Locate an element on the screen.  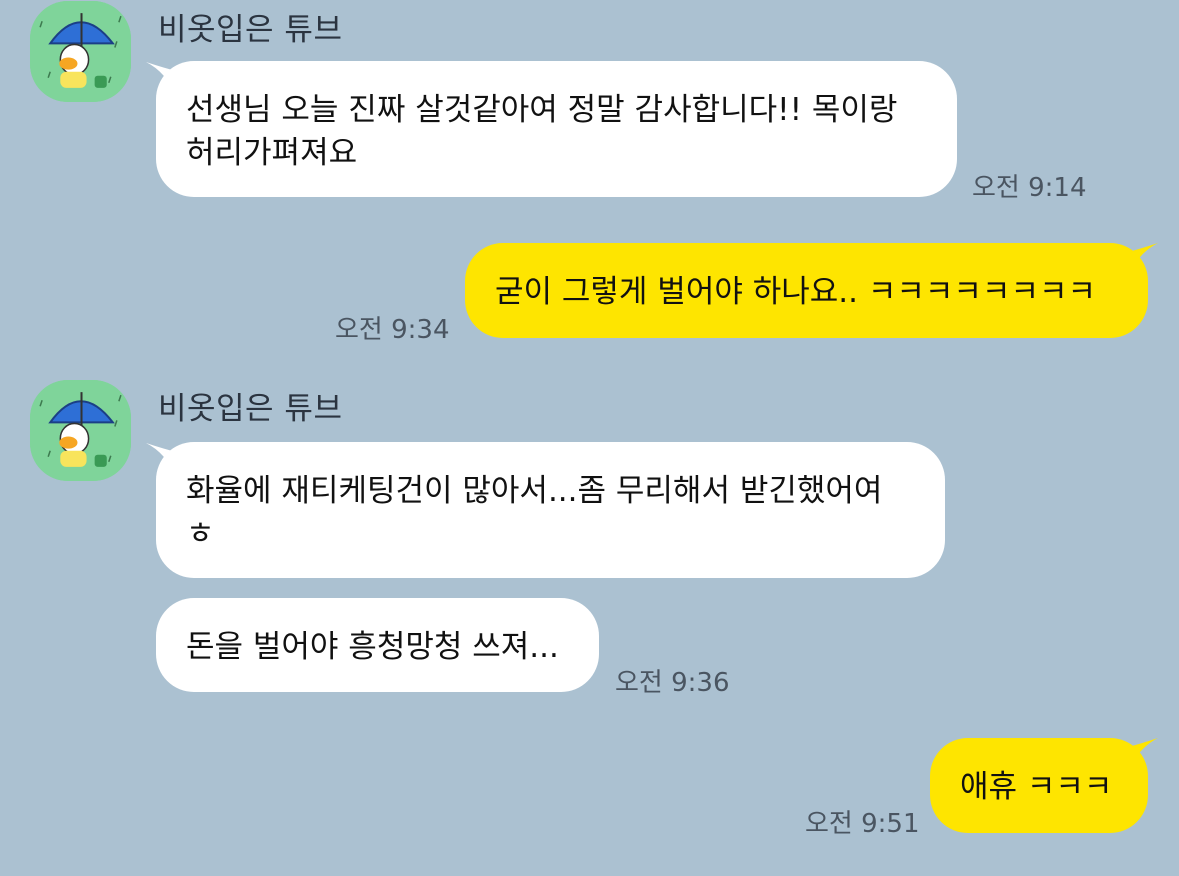
message-timestamp: 오전 9:34 is located at coordinates (392, 330).